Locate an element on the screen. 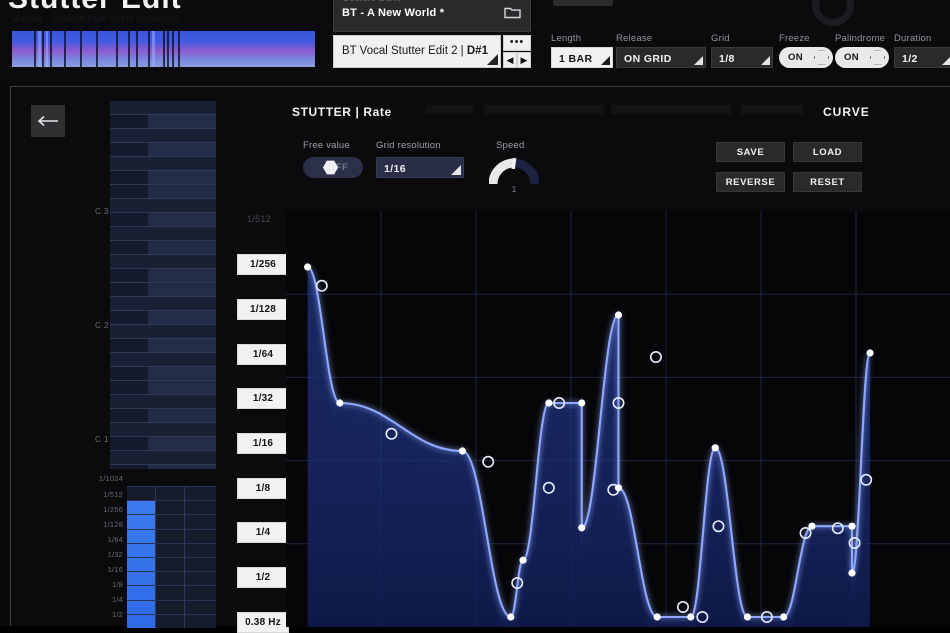 The image size is (950, 633). param-freeze-label: Freeze is located at coordinates (794, 38).